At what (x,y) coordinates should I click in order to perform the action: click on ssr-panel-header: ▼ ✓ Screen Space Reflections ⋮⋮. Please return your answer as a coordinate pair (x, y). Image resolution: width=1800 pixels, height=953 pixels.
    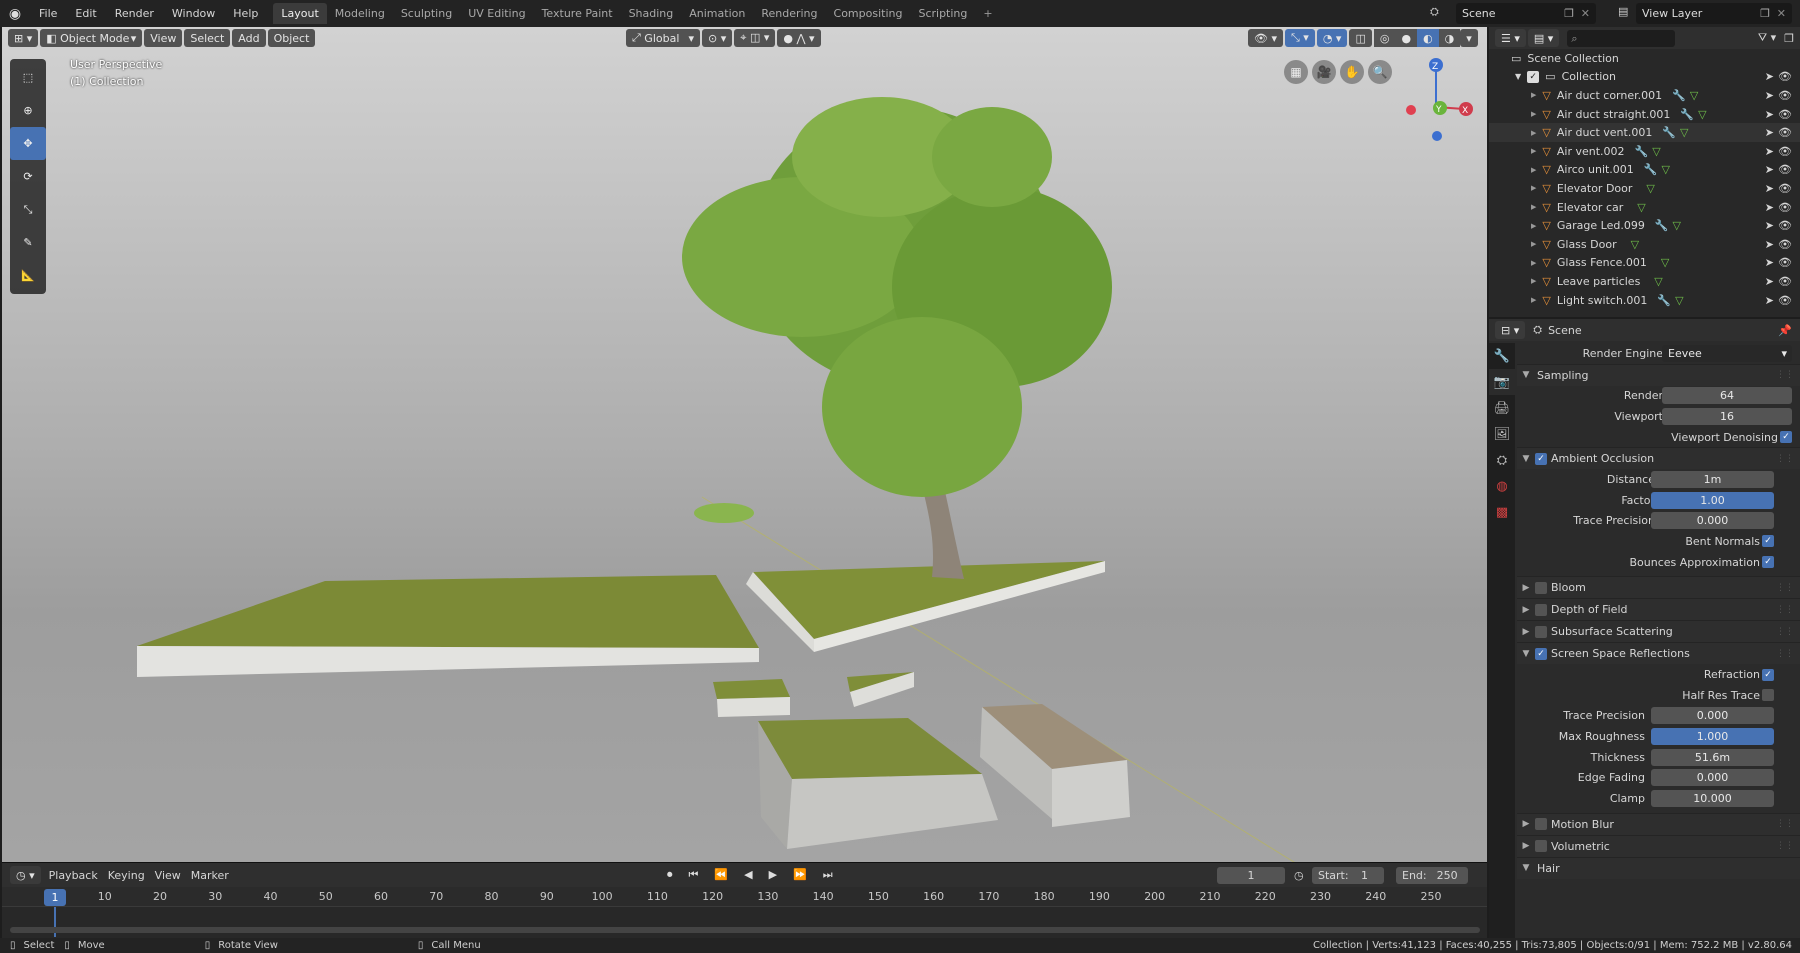
    Looking at the image, I should click on (1658, 653).